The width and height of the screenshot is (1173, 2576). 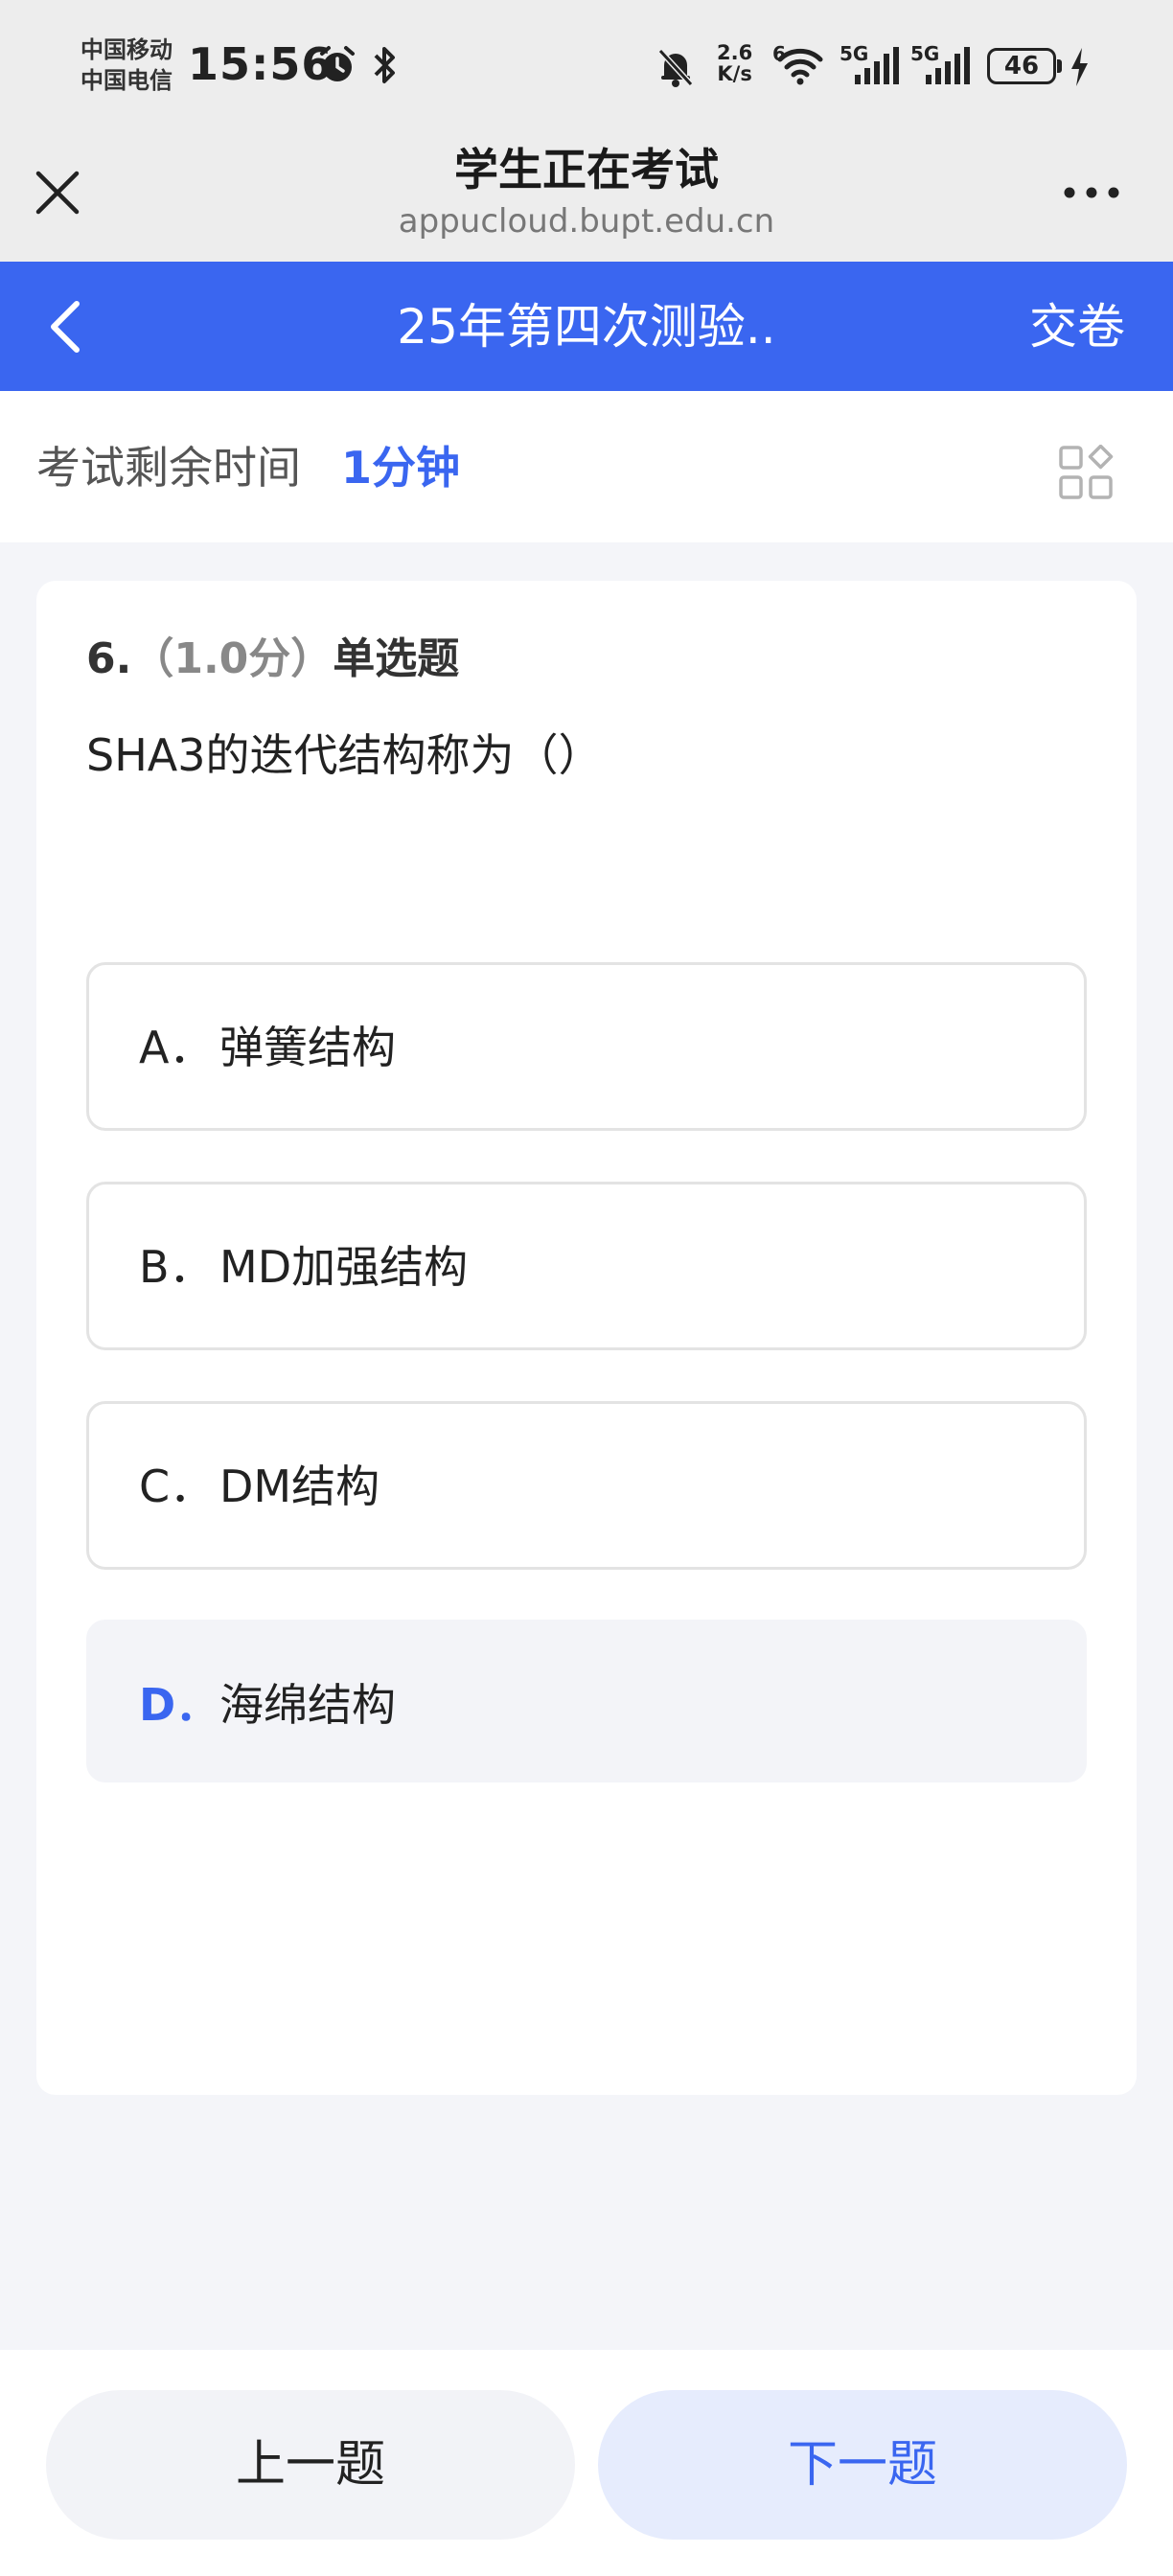 I want to click on option-a: A． 弹簧结构, so click(x=586, y=1046).